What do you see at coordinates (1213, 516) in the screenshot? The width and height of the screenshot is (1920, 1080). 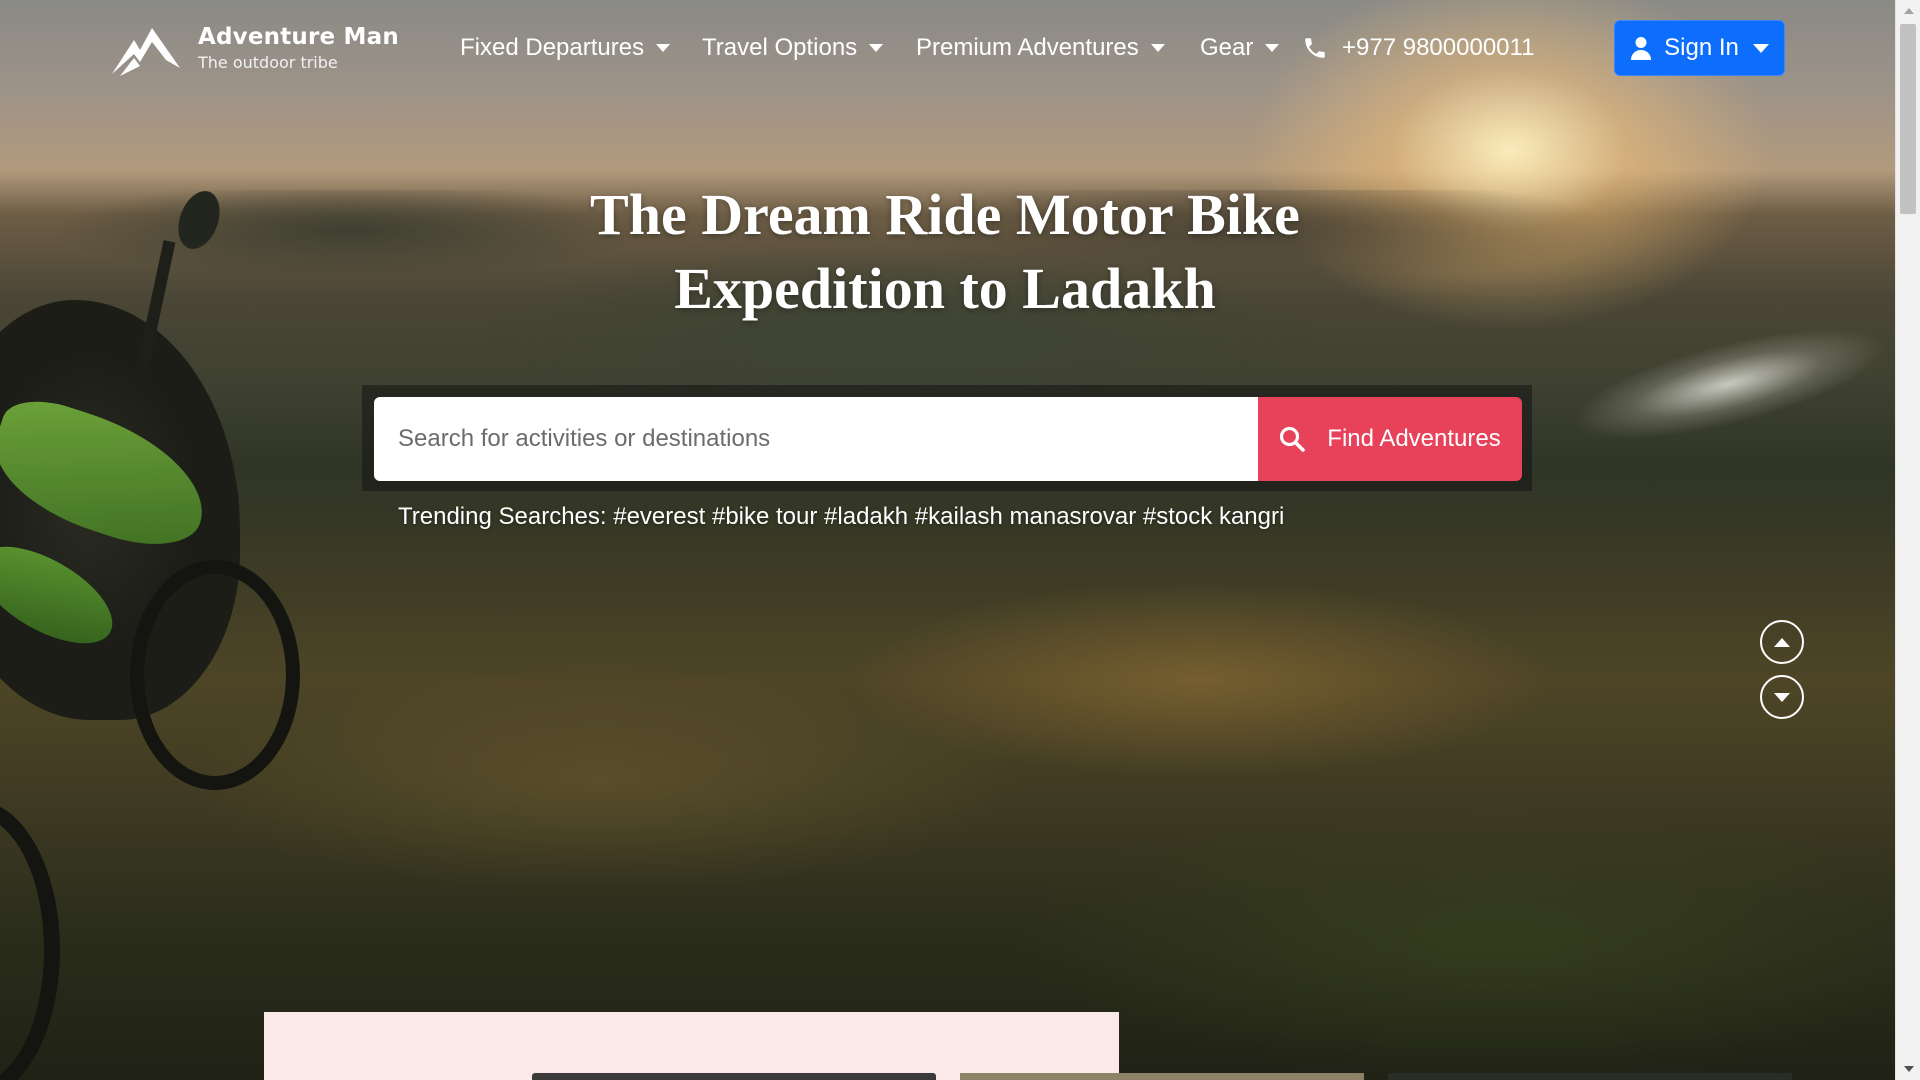 I see `trending-tag: #stock kangri` at bounding box center [1213, 516].